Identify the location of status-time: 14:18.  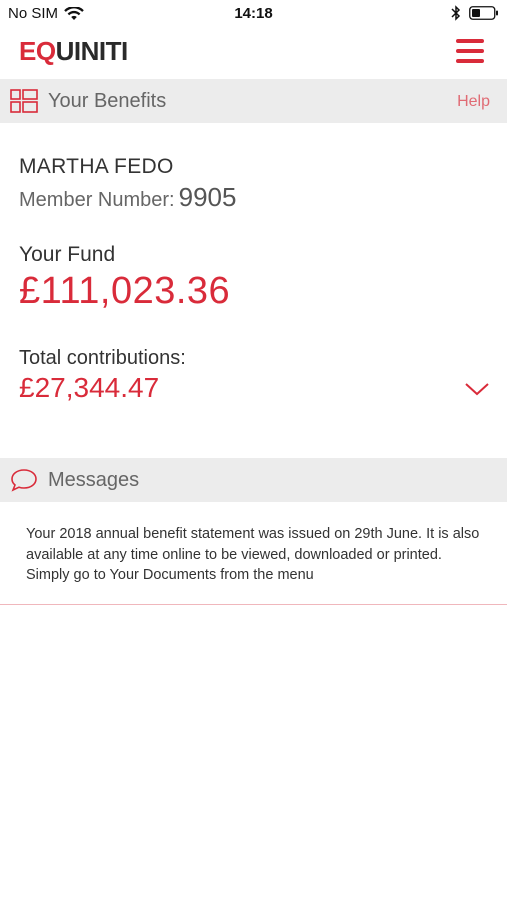
(253, 13).